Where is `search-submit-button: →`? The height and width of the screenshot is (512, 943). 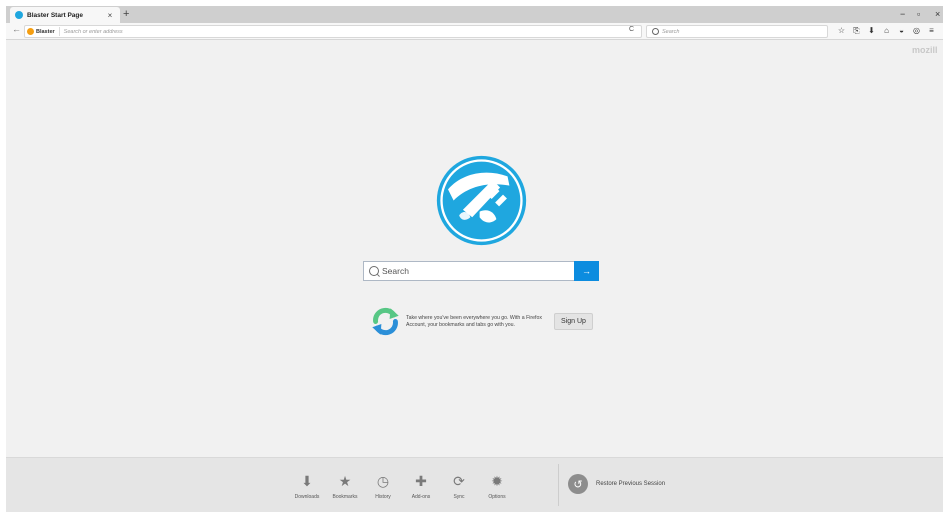
search-submit-button: → is located at coordinates (586, 271).